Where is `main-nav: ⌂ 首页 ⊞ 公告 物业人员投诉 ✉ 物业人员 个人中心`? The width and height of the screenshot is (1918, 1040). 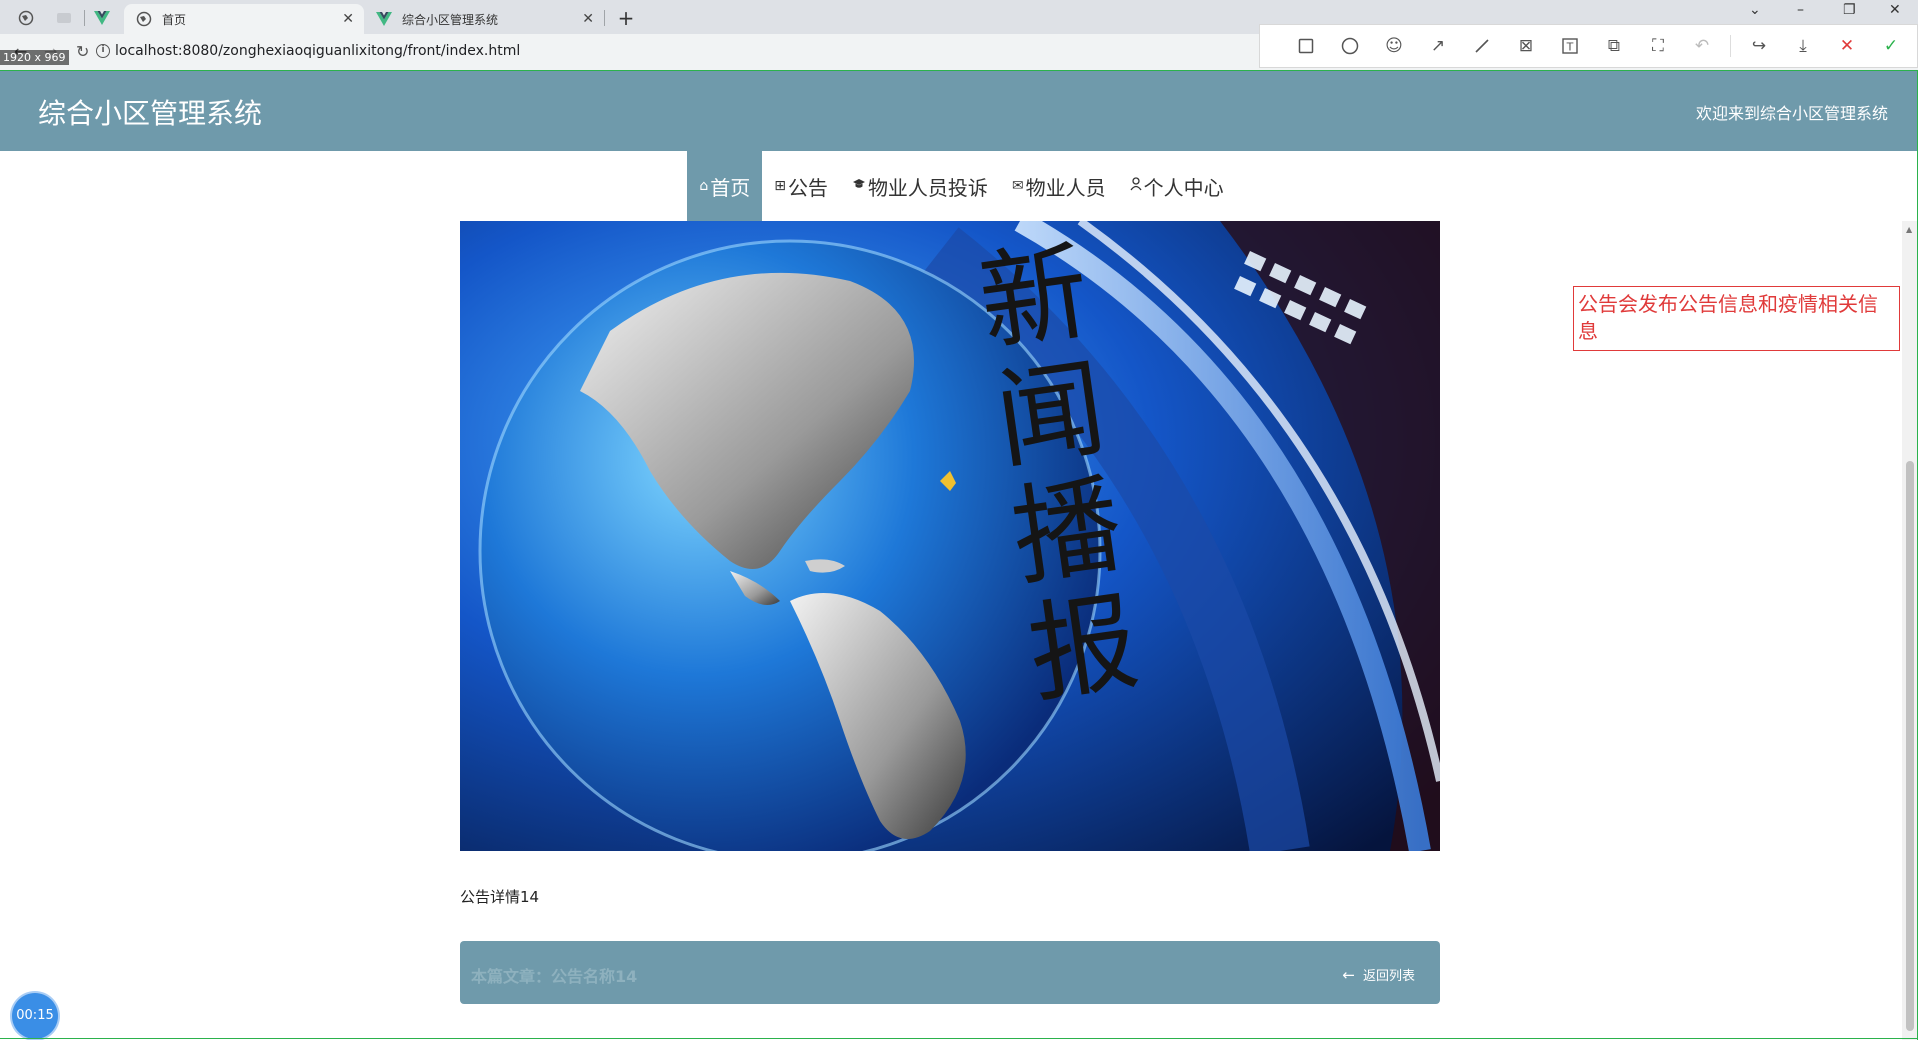 main-nav: ⌂ 首页 ⊞ 公告 物业人员投诉 ✉ 物业人员 个人中心 is located at coordinates (959, 186).